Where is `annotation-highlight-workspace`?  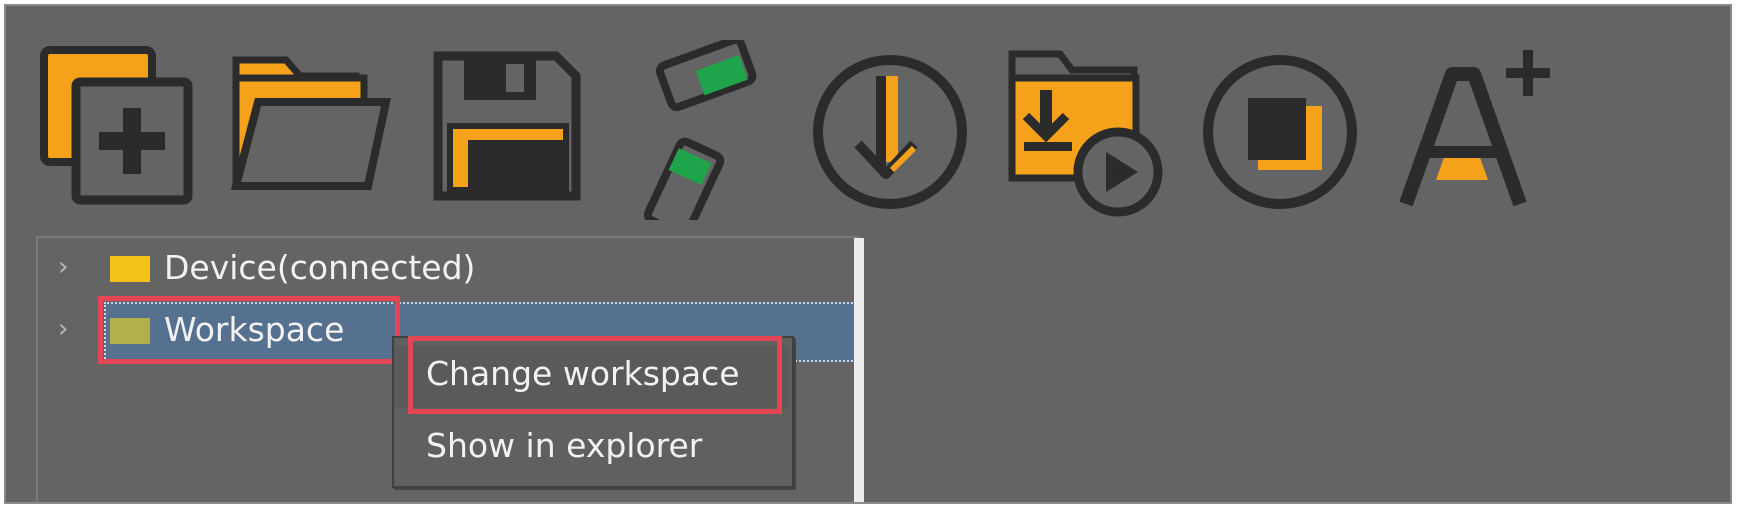 annotation-highlight-workspace is located at coordinates (249, 330).